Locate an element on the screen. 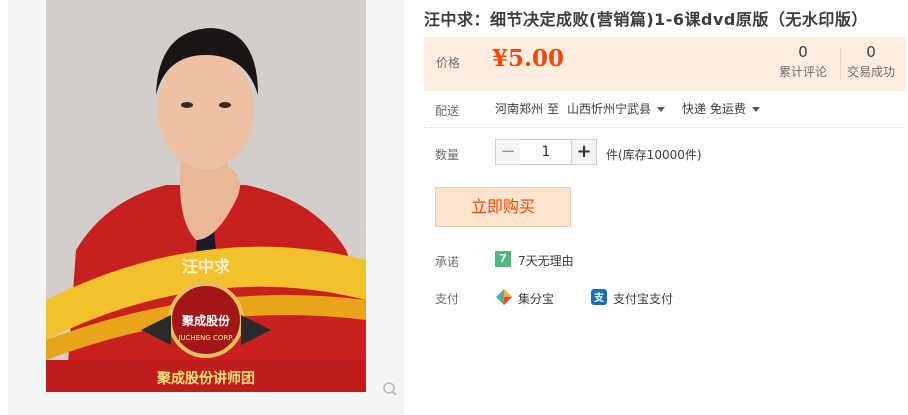  payment-label: 支付 is located at coordinates (447, 299).